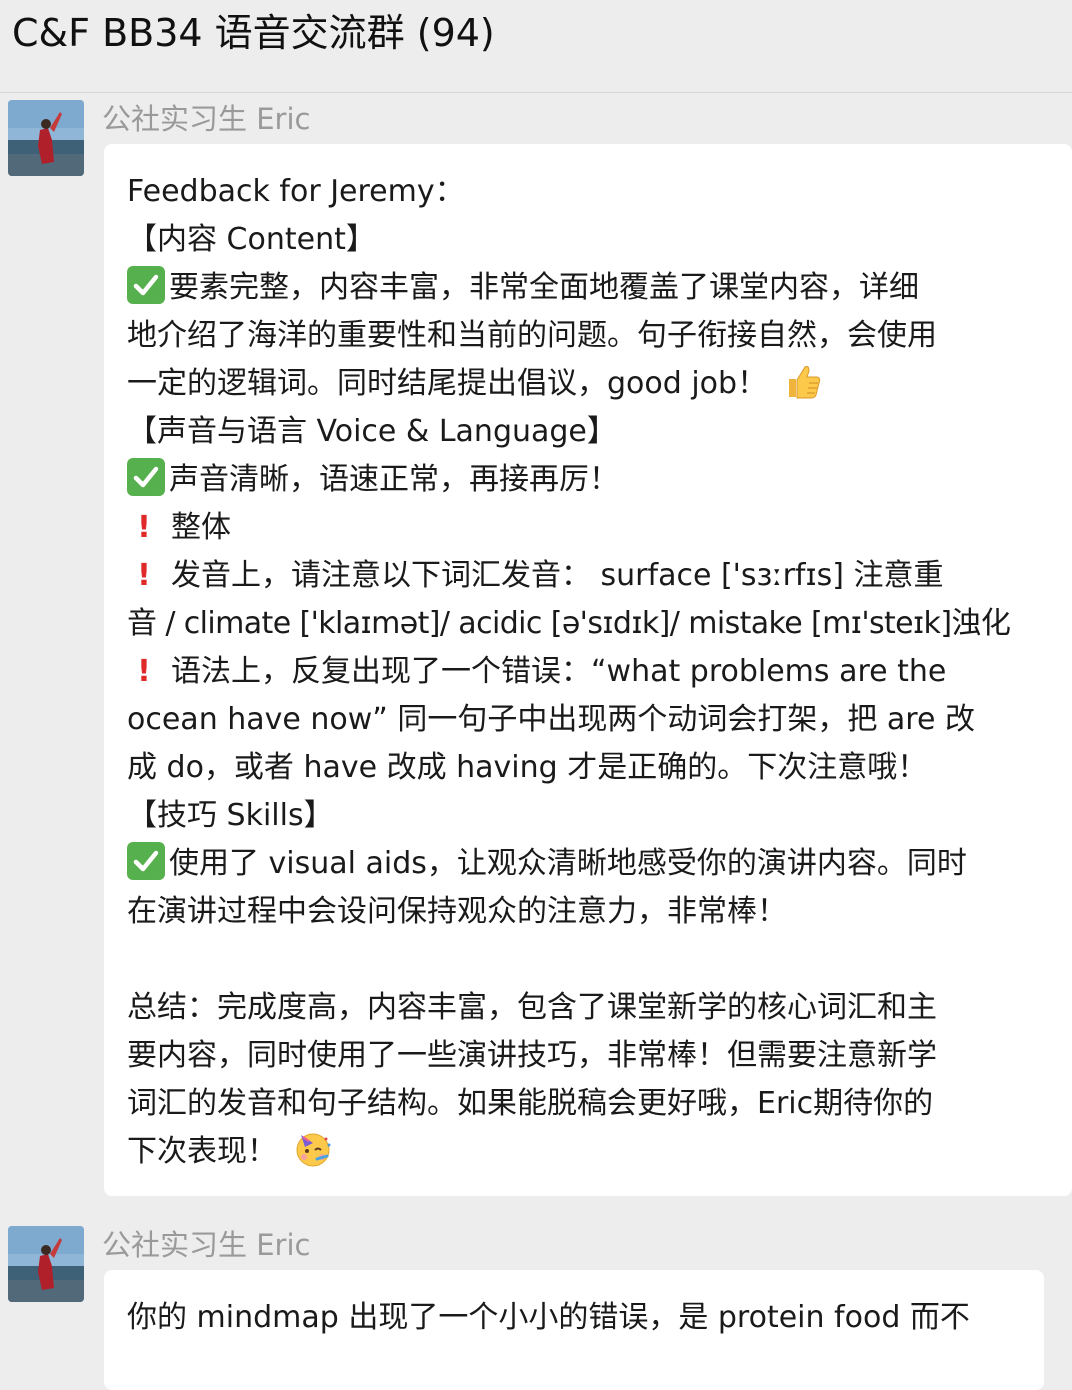  I want to click on message-bubble: 你的 mindmap 出现了一个小小的错误，是 protein food 而不, so click(574, 1330).